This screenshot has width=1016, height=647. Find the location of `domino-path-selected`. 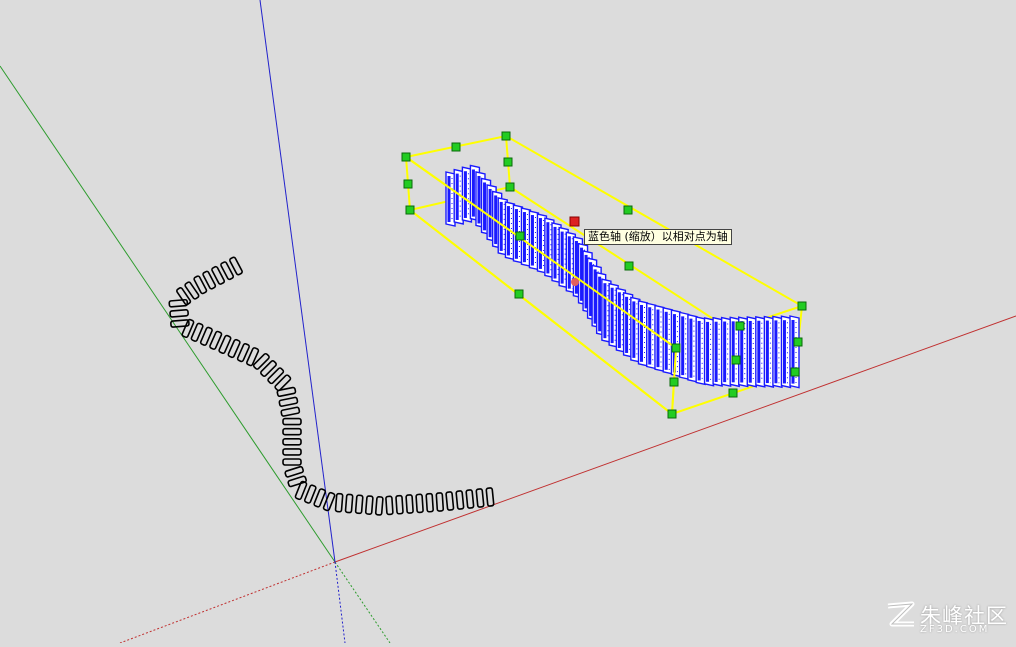

domino-path-selected is located at coordinates (622, 276).